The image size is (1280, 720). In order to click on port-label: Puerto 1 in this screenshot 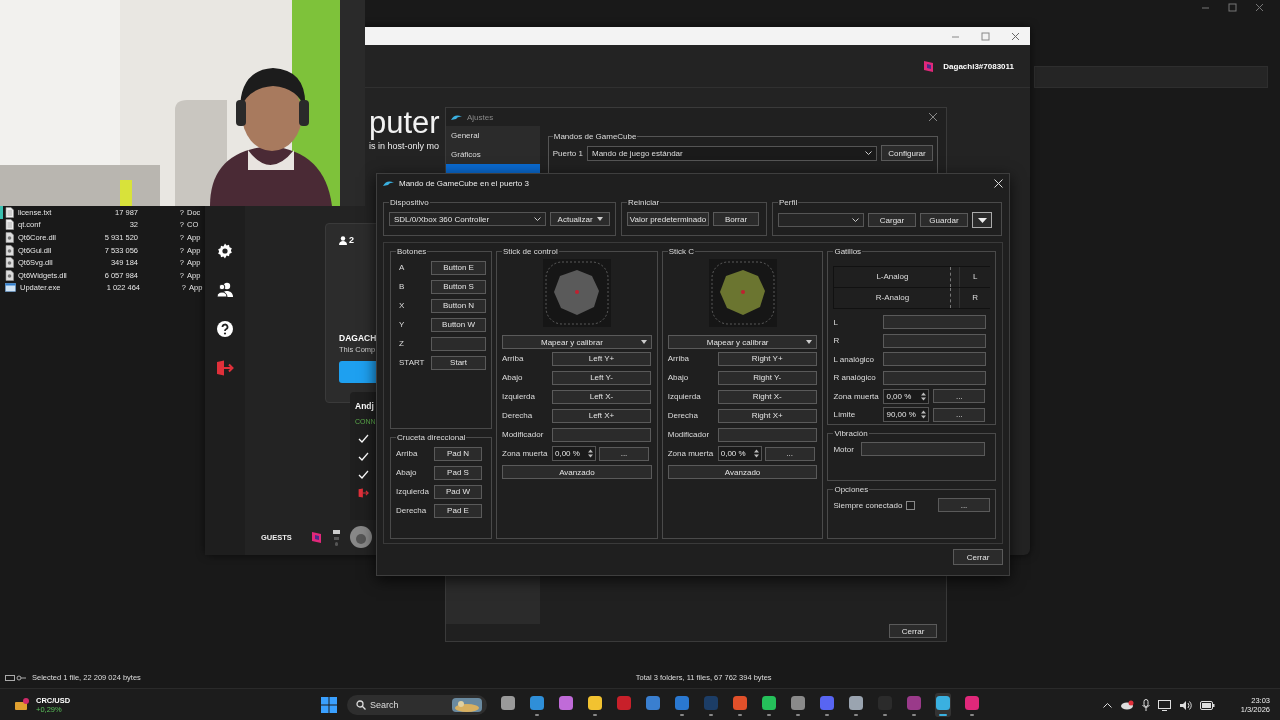, I will do `click(567, 153)`.